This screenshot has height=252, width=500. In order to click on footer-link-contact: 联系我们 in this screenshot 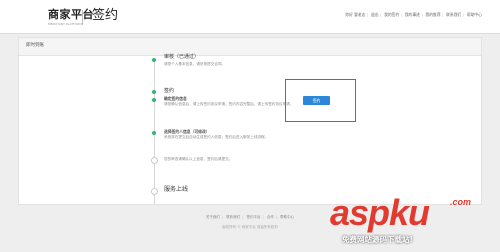, I will do `click(233, 217)`.